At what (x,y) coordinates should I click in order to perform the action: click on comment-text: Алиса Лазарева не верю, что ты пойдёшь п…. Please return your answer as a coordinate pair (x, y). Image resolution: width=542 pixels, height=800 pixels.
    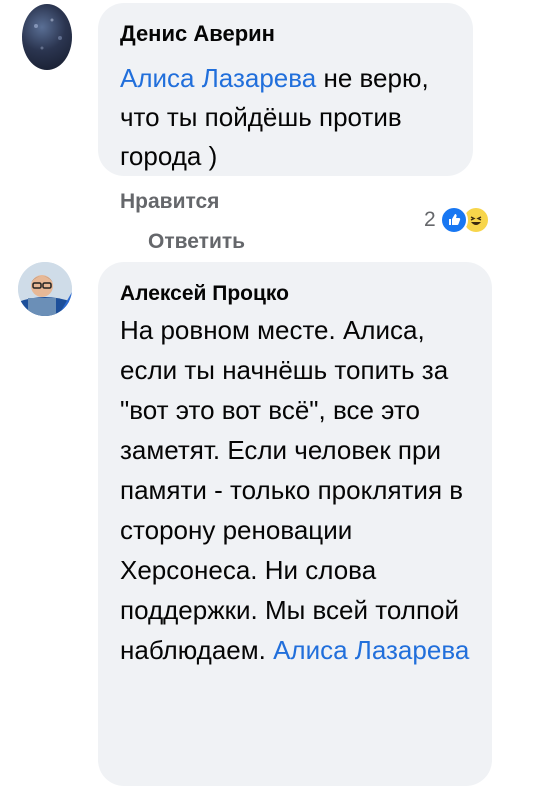
    Looking at the image, I should click on (290, 117).